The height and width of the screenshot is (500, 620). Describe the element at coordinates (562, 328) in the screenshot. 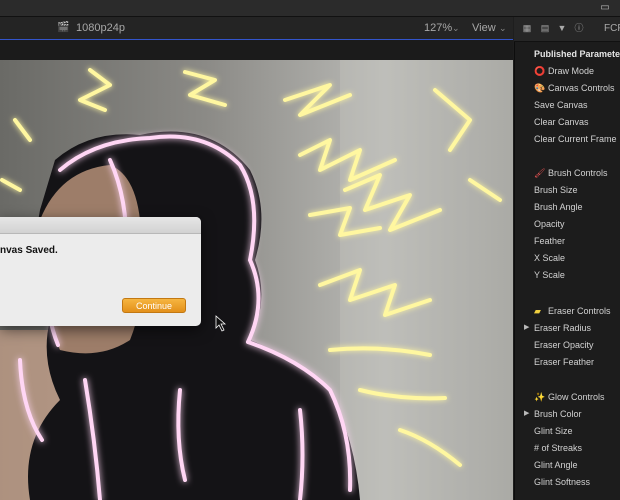

I see `param-eraser-radius: Eraser Radius` at that location.